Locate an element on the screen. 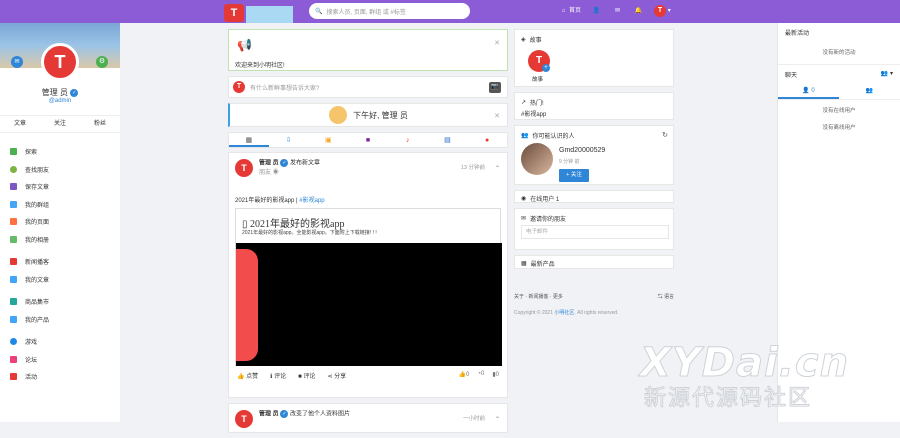 The height and width of the screenshot is (438, 900). sidebar-item-explore: 探索 is located at coordinates (60, 152).